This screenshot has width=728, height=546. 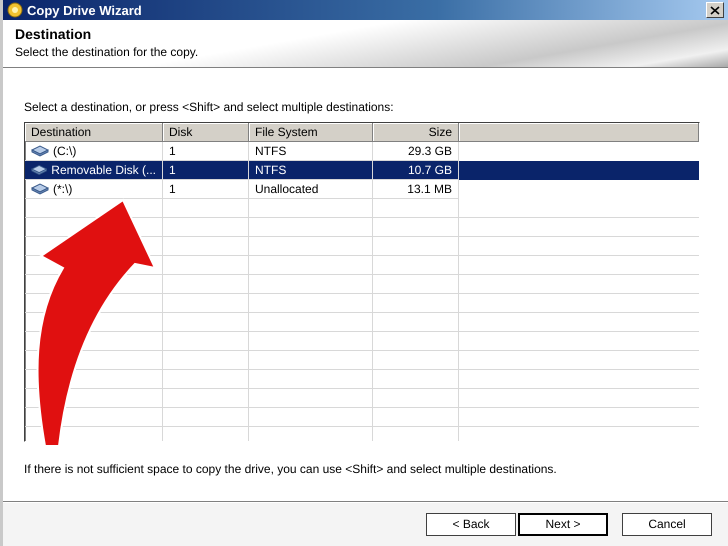 I want to click on page-title: Destination, so click(x=53, y=34).